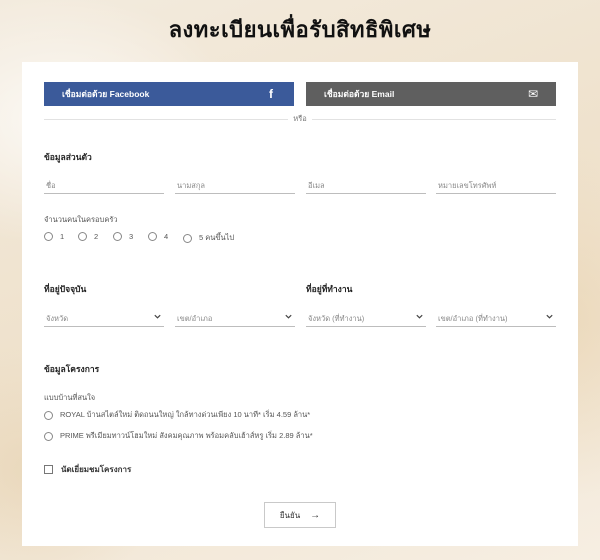 The height and width of the screenshot is (560, 600). Describe the element at coordinates (123, 236) in the screenshot. I see `family-option-3: 3` at that location.